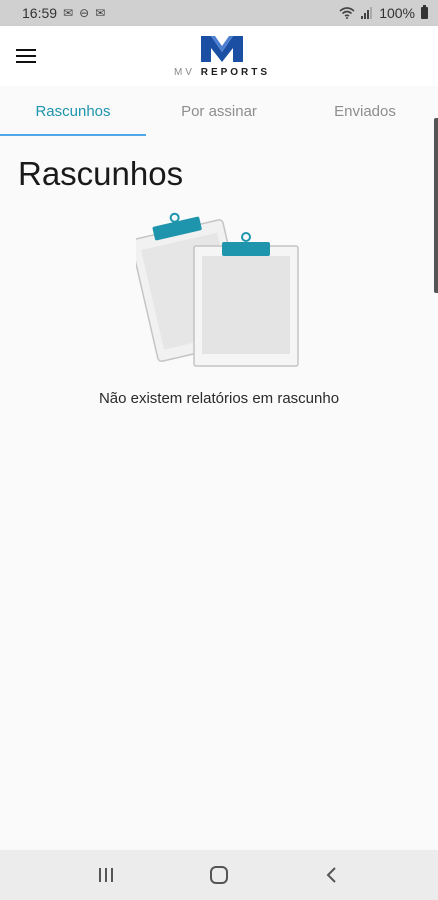 This screenshot has width=438, height=900. I want to click on tab-por-assinar: Por assinar, so click(219, 111).